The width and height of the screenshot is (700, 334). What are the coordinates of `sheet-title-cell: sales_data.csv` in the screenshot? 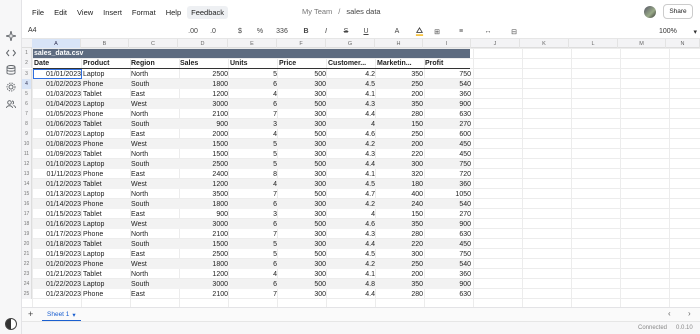 It's located at (251, 53).